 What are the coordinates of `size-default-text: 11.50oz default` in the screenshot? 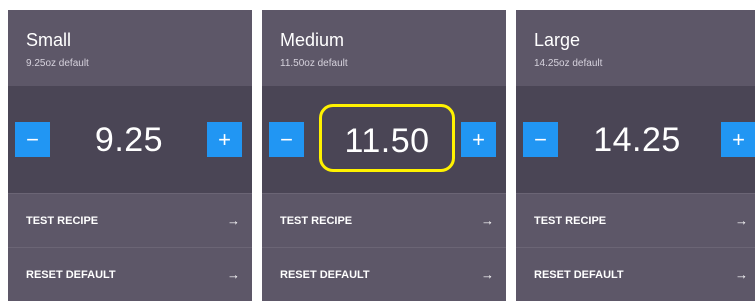 It's located at (314, 63).